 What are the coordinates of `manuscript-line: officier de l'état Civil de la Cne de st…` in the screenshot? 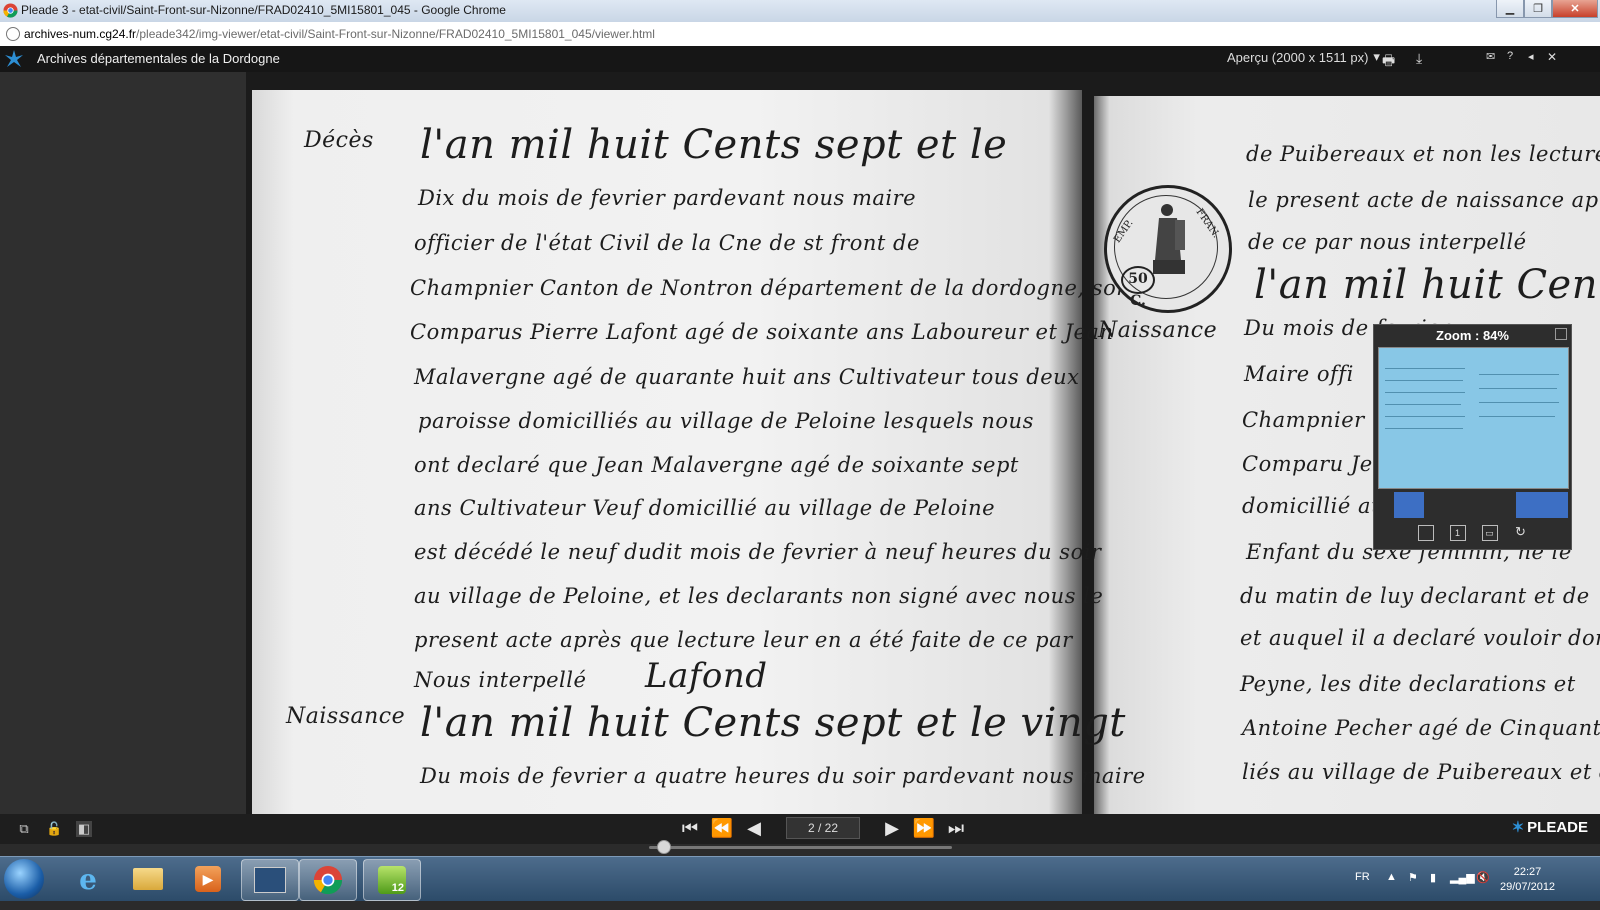 It's located at (667, 243).